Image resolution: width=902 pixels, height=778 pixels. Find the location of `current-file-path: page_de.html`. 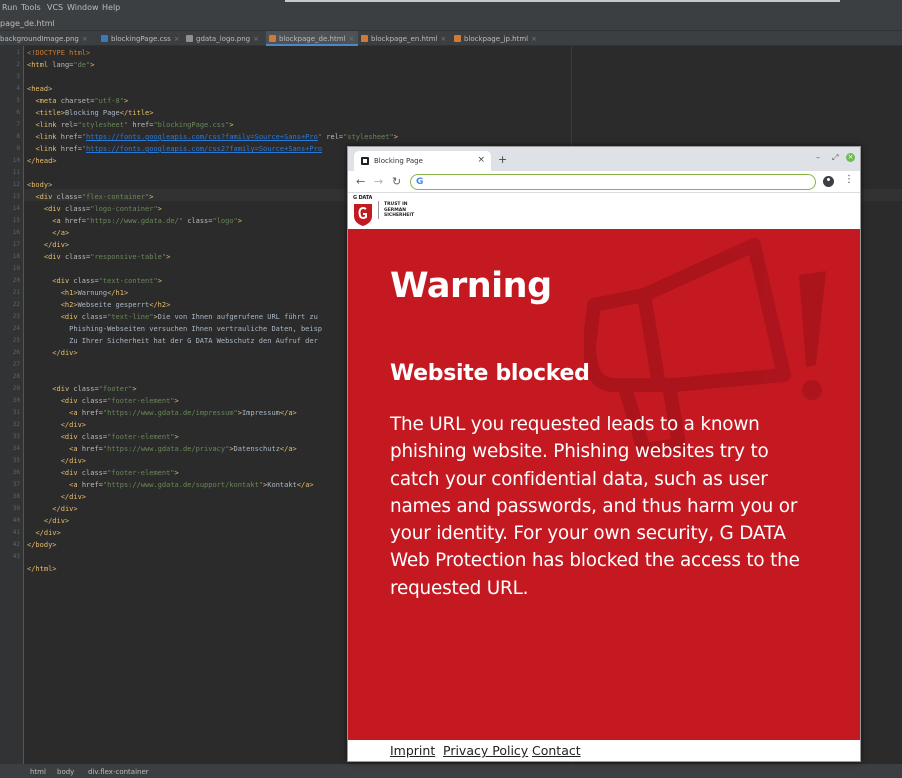

current-file-path: page_de.html is located at coordinates (27, 23).